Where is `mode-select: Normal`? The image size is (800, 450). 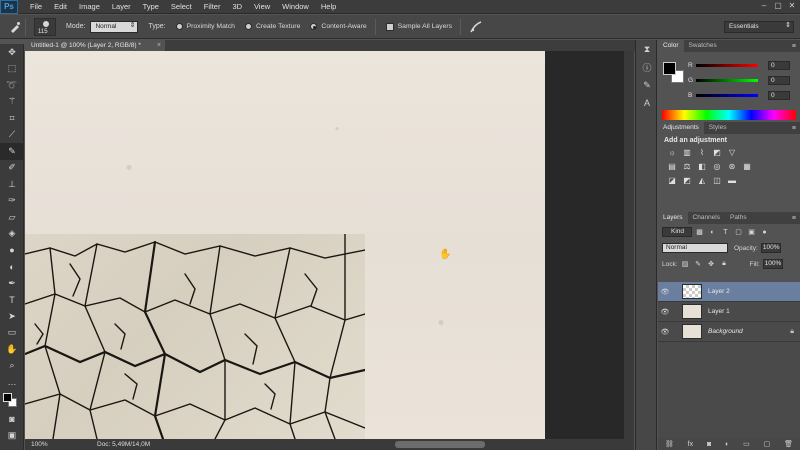 mode-select: Normal is located at coordinates (114, 26).